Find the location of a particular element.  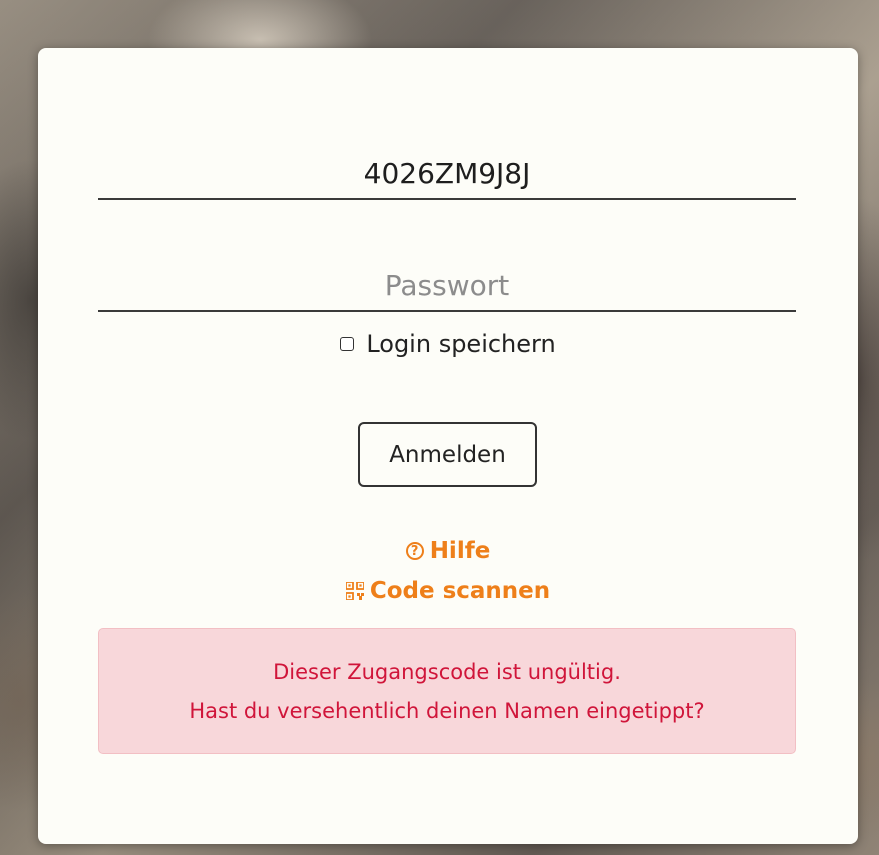

access-code-input is located at coordinates (447, 173).